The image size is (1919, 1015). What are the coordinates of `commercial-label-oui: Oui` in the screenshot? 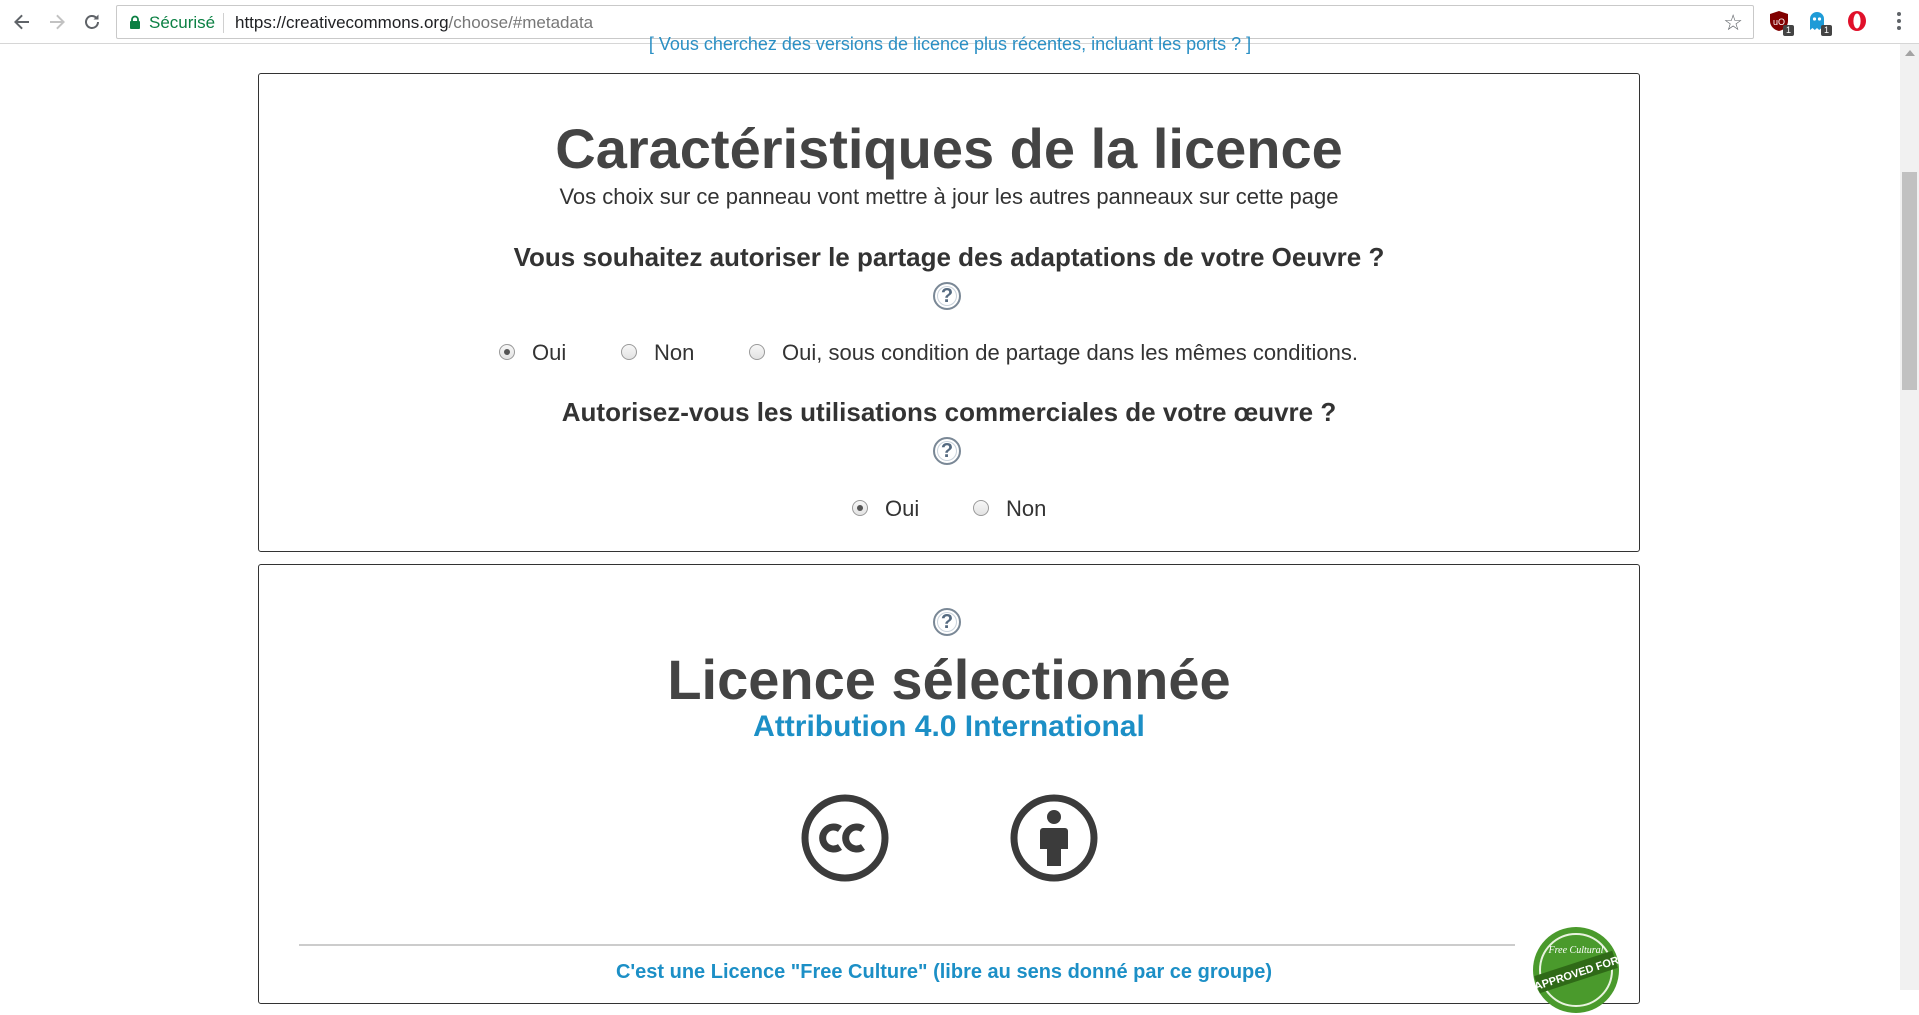 It's located at (902, 509).